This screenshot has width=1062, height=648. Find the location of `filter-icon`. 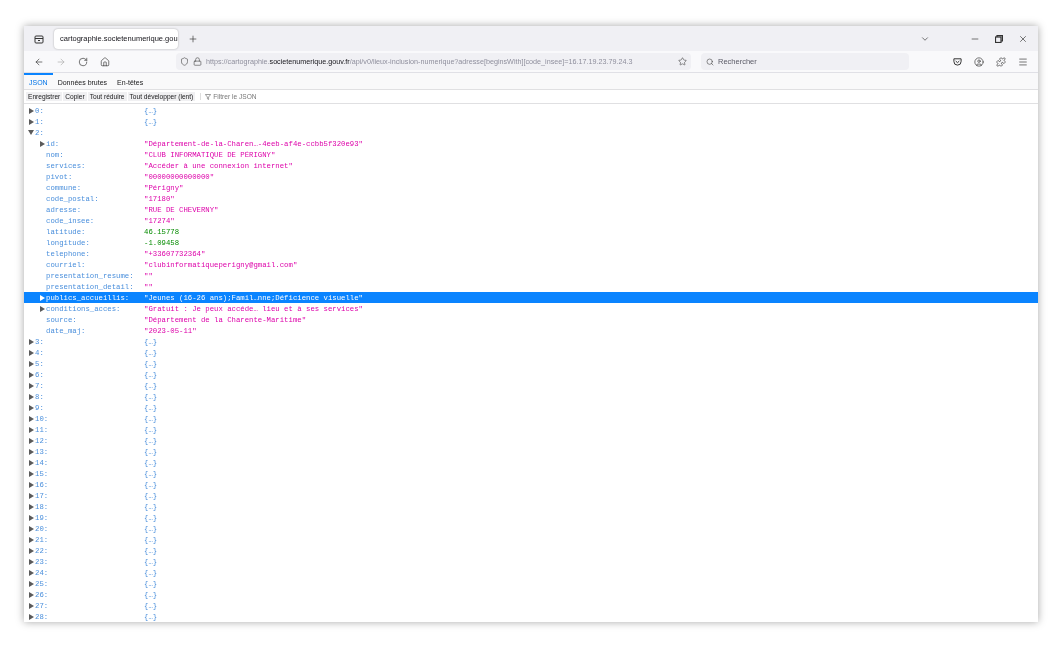

filter-icon is located at coordinates (208, 96).